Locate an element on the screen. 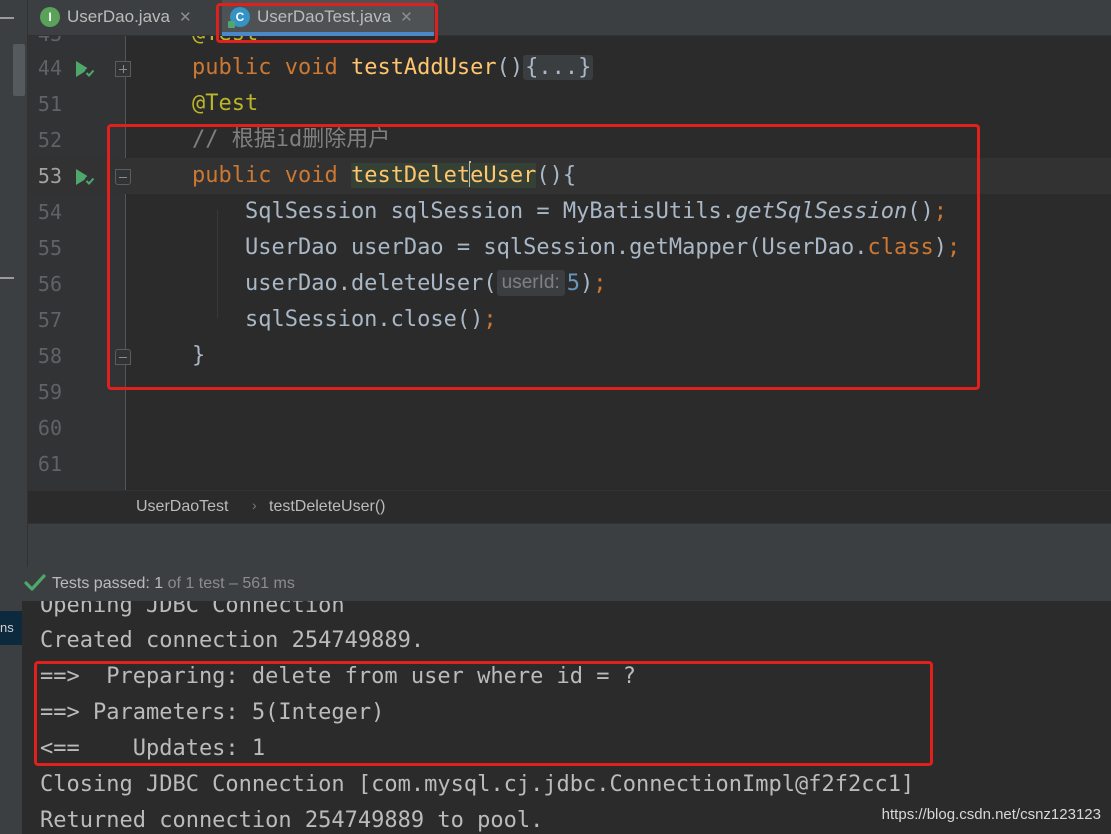 Image resolution: width=1111 pixels, height=834 pixels. code-token: (){ is located at coordinates (556, 175).